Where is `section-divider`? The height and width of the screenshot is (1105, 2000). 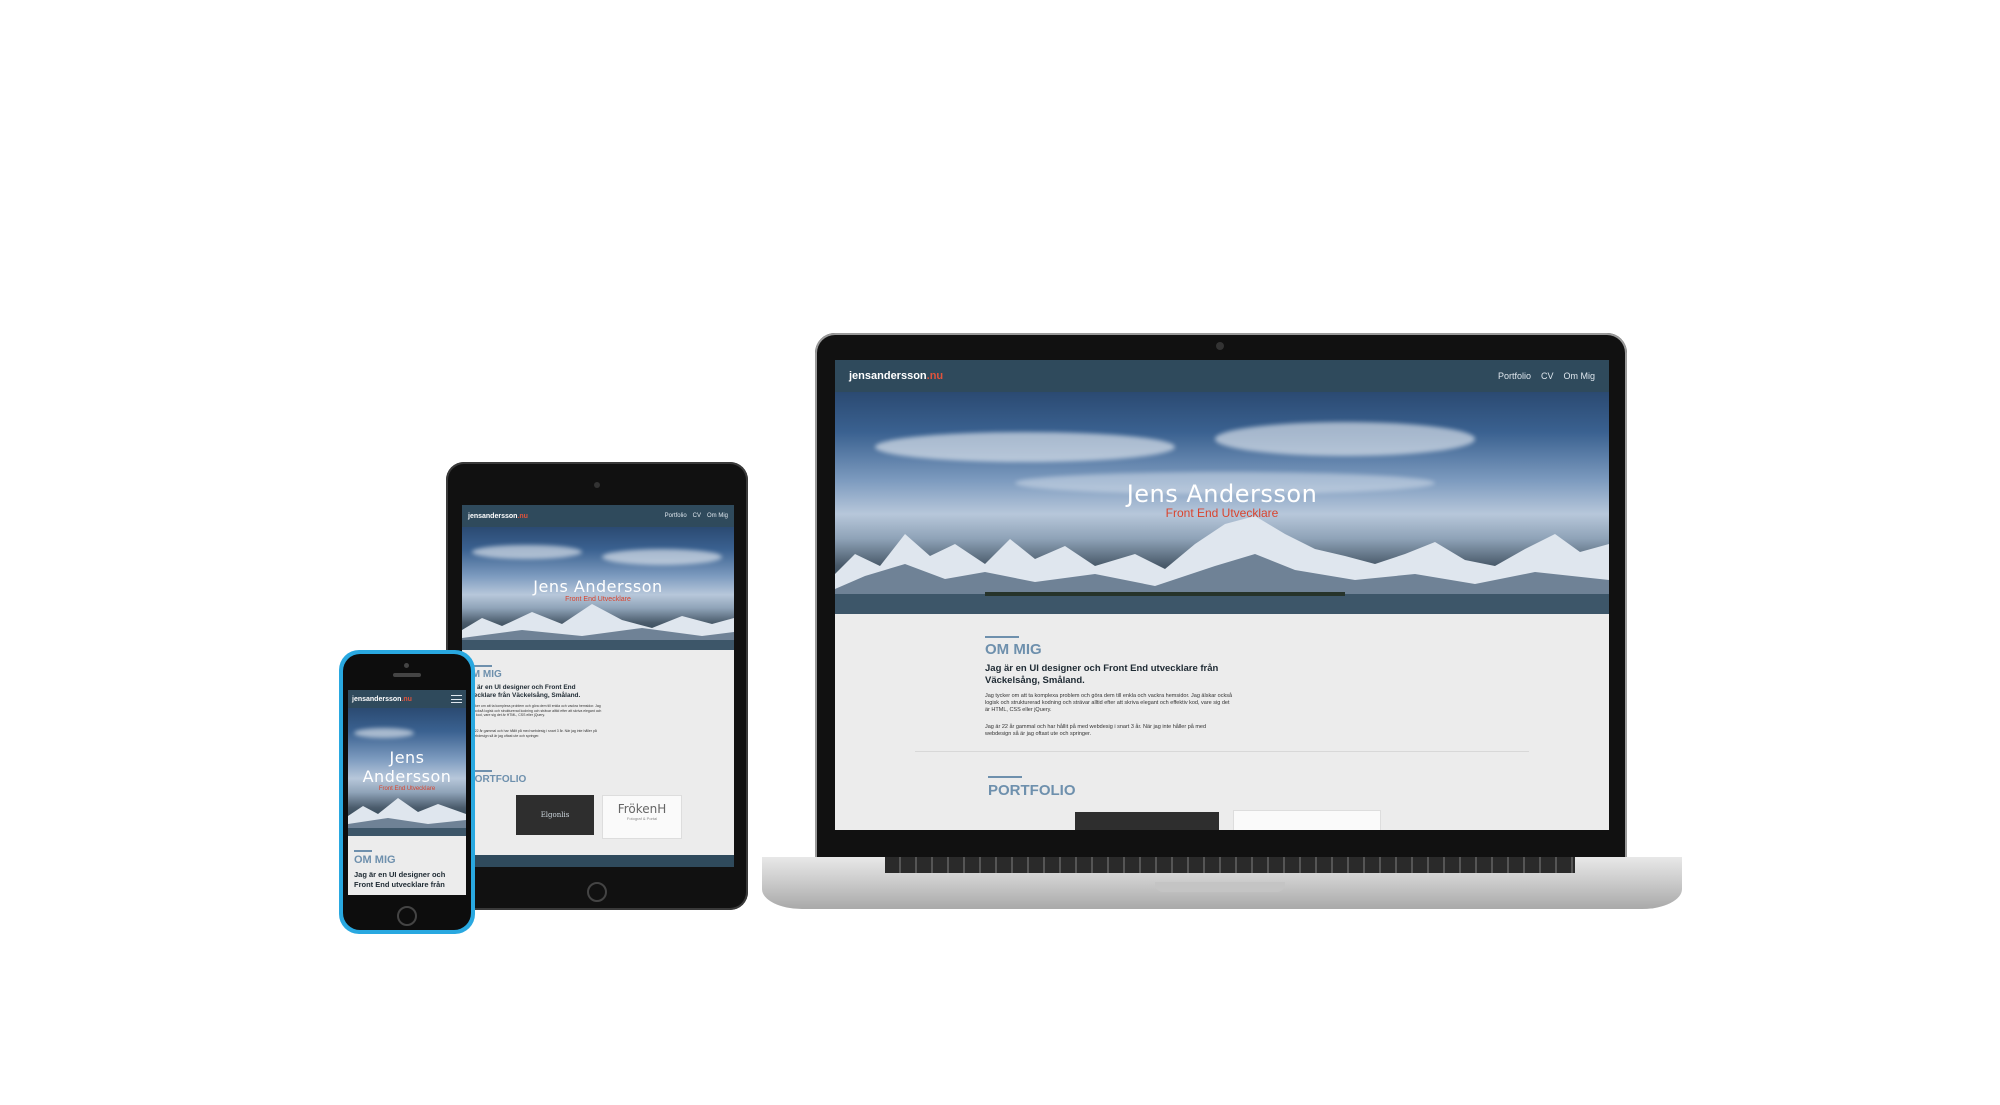 section-divider is located at coordinates (1222, 751).